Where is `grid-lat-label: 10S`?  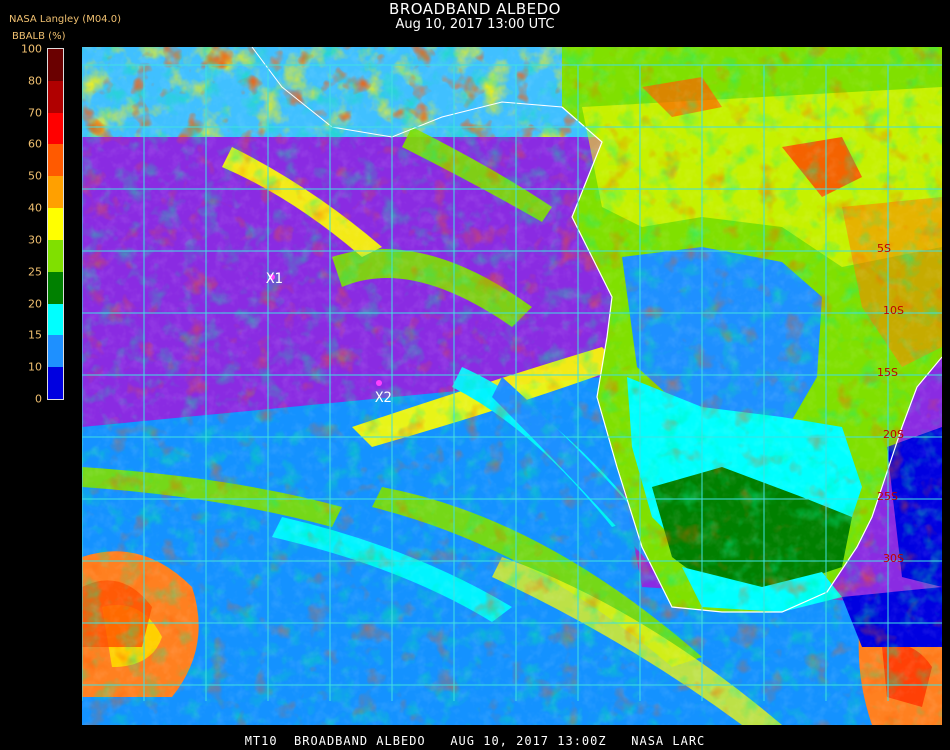 grid-lat-label: 10S is located at coordinates (893, 310).